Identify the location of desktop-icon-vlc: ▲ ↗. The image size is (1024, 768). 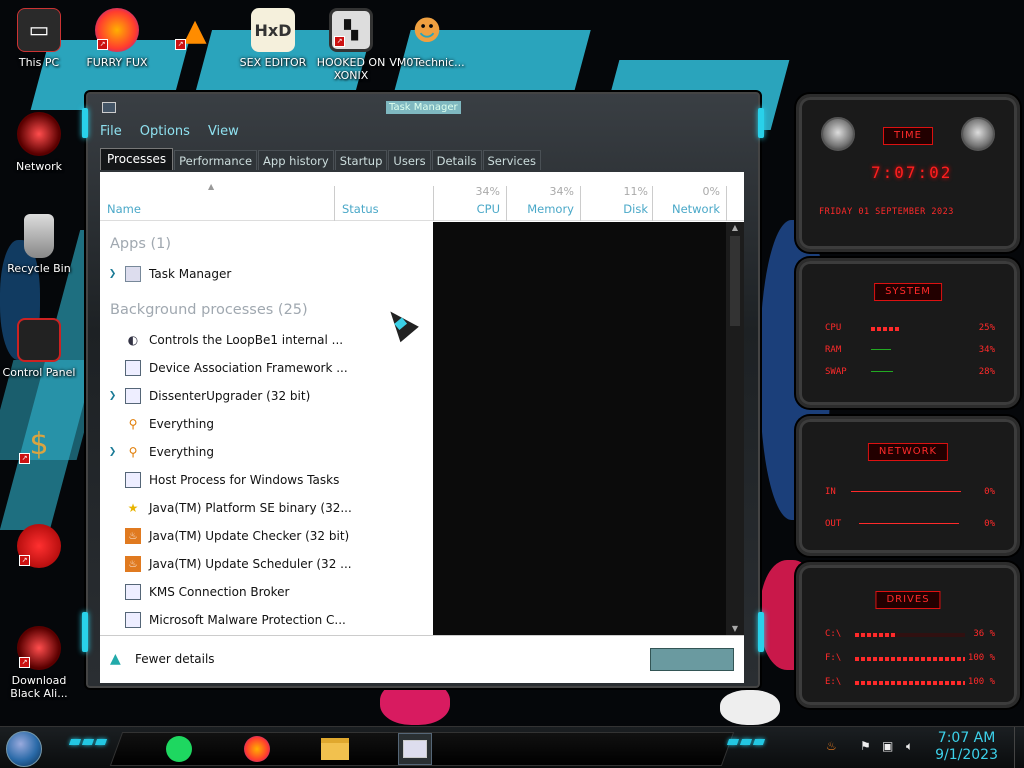
(195, 32).